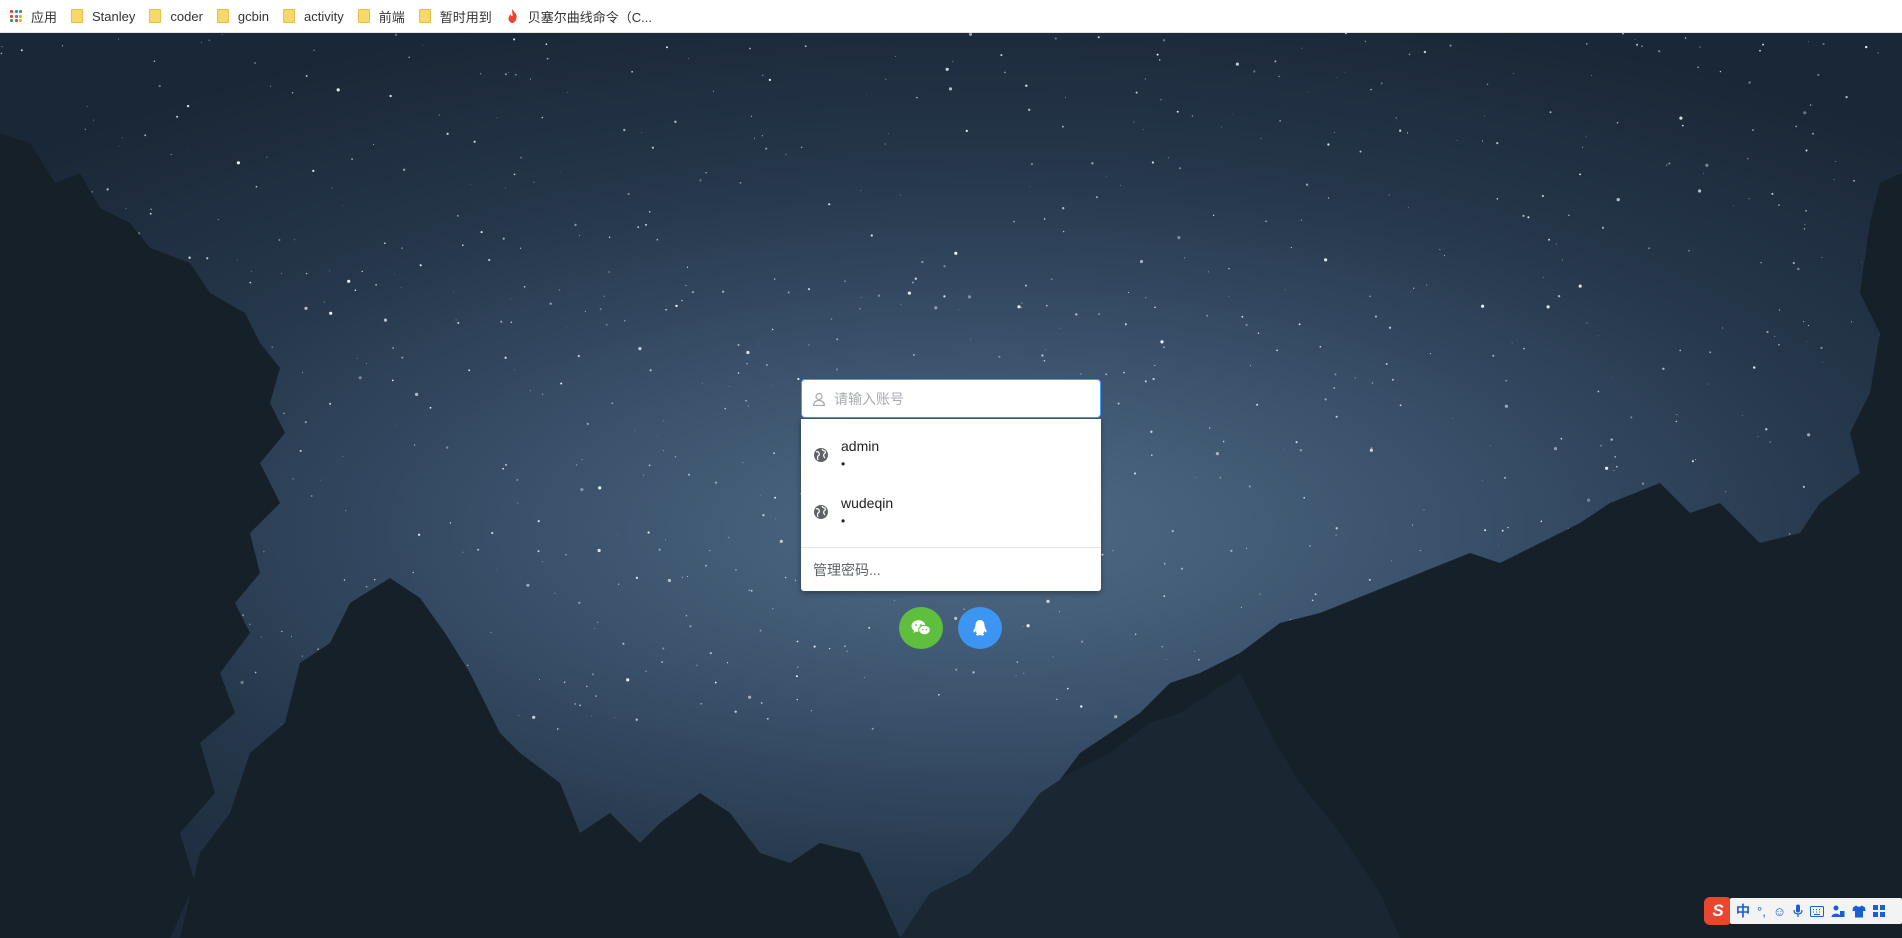  Describe the element at coordinates (819, 399) in the screenshot. I see `user-icon` at that location.